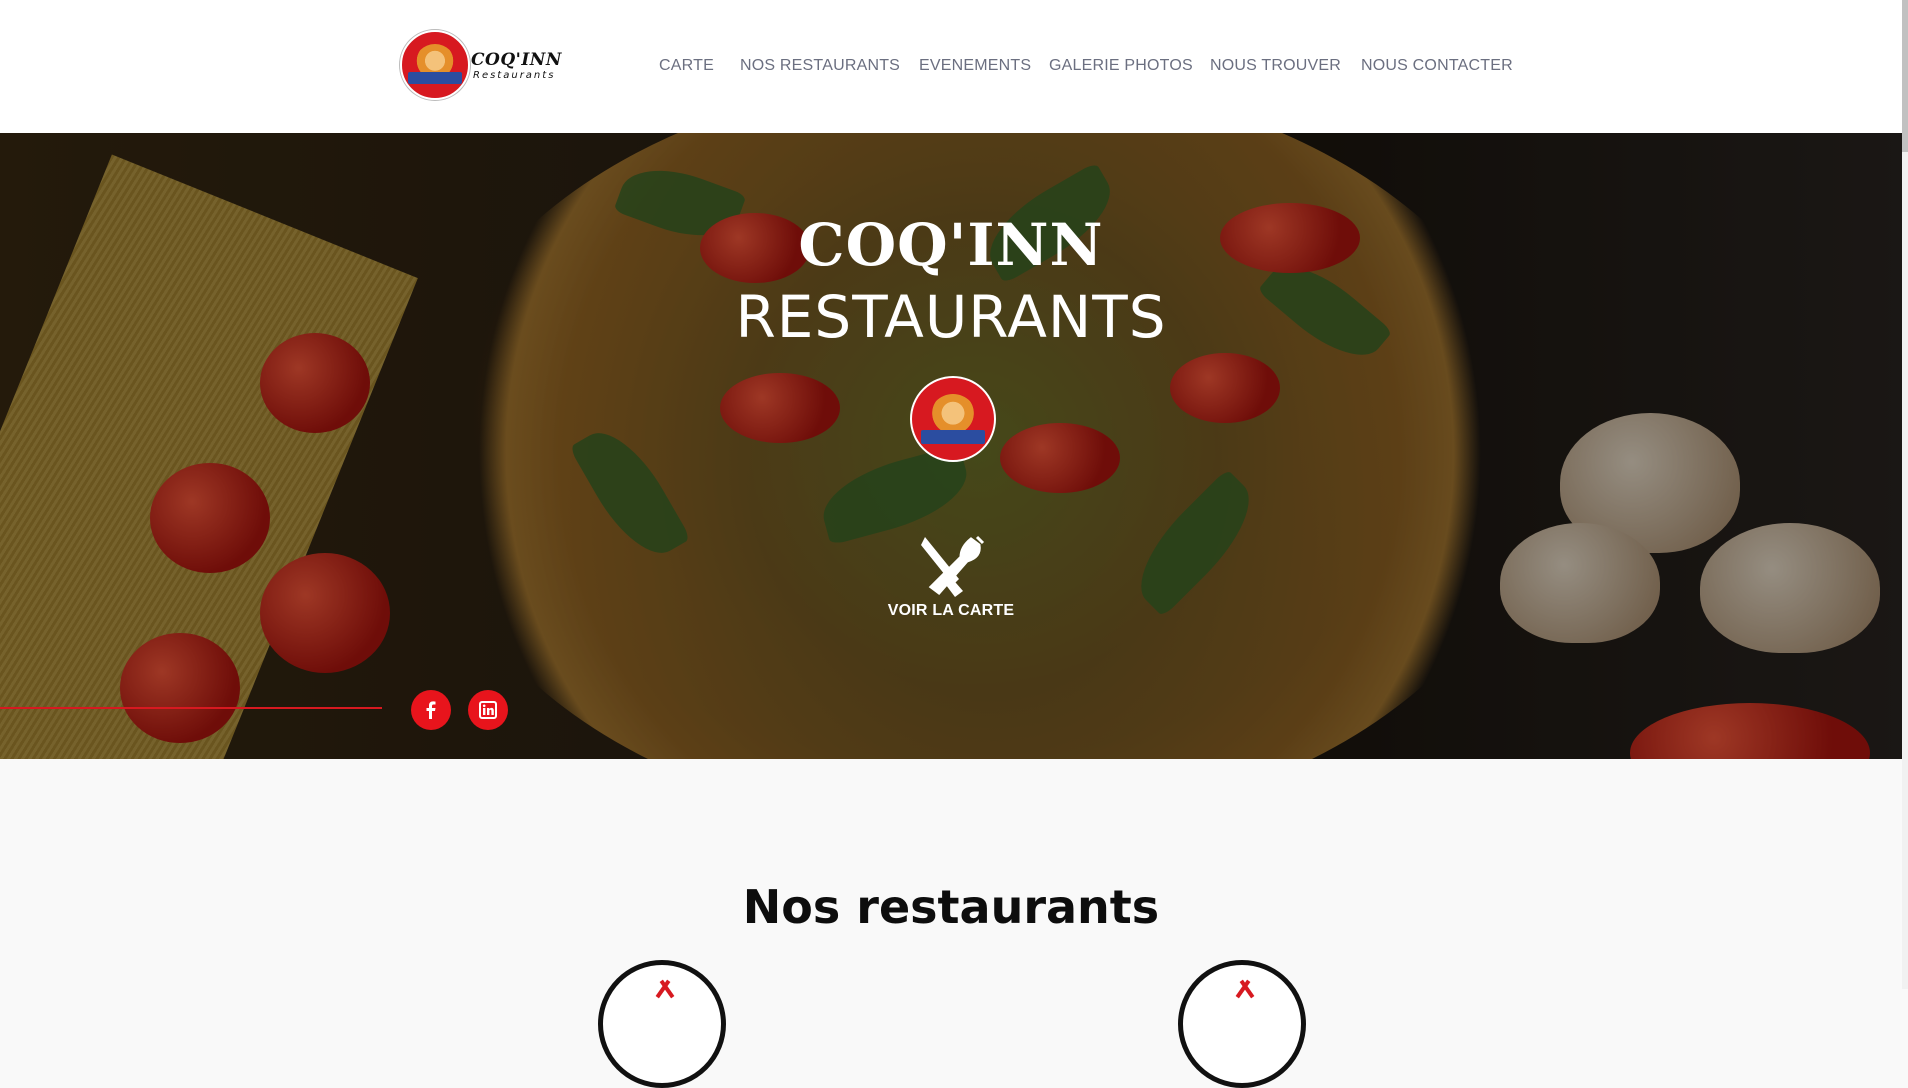 The width and height of the screenshot is (1908, 1088). I want to click on nav-item-nous-contacter: NOUS CONTACTER, so click(1437, 66).